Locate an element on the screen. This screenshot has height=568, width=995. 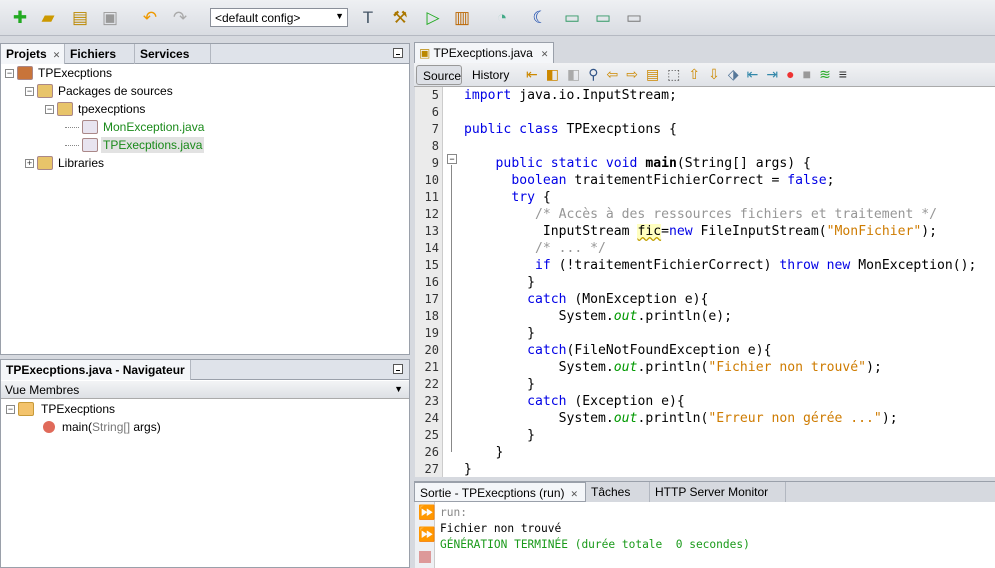
find-icon: ⚲ is located at coordinates (597, 74).